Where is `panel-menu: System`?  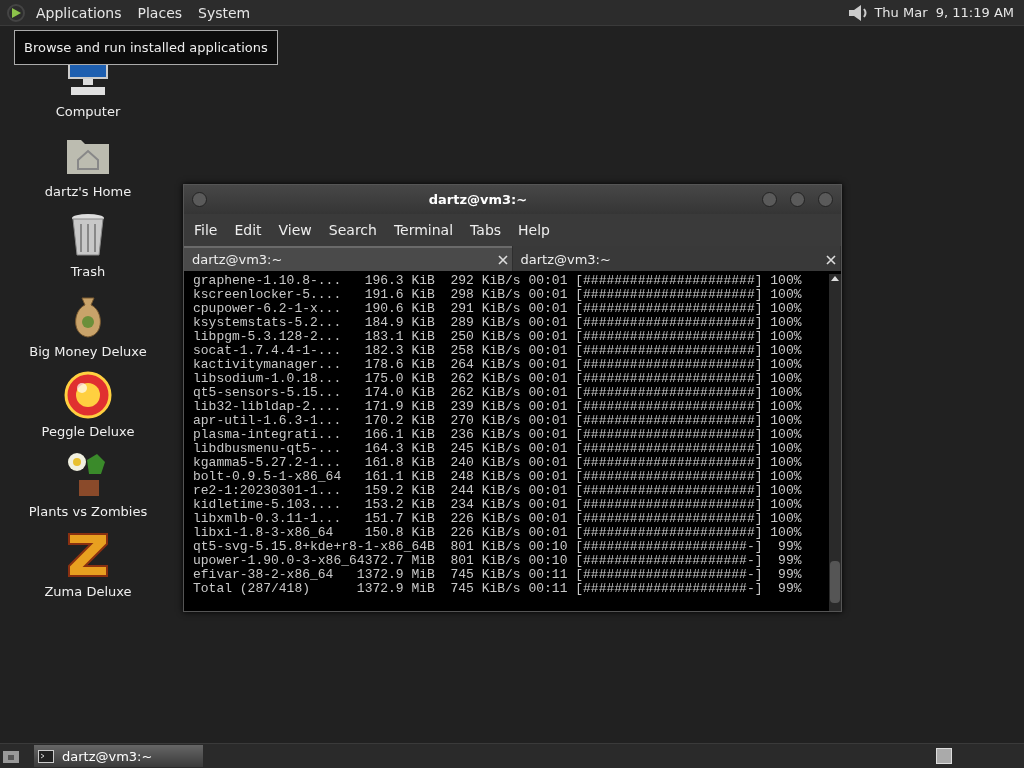 panel-menu: System is located at coordinates (224, 12).